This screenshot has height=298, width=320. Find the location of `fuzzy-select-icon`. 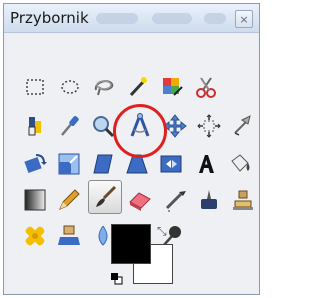

fuzzy-select-icon is located at coordinates (138, 87).